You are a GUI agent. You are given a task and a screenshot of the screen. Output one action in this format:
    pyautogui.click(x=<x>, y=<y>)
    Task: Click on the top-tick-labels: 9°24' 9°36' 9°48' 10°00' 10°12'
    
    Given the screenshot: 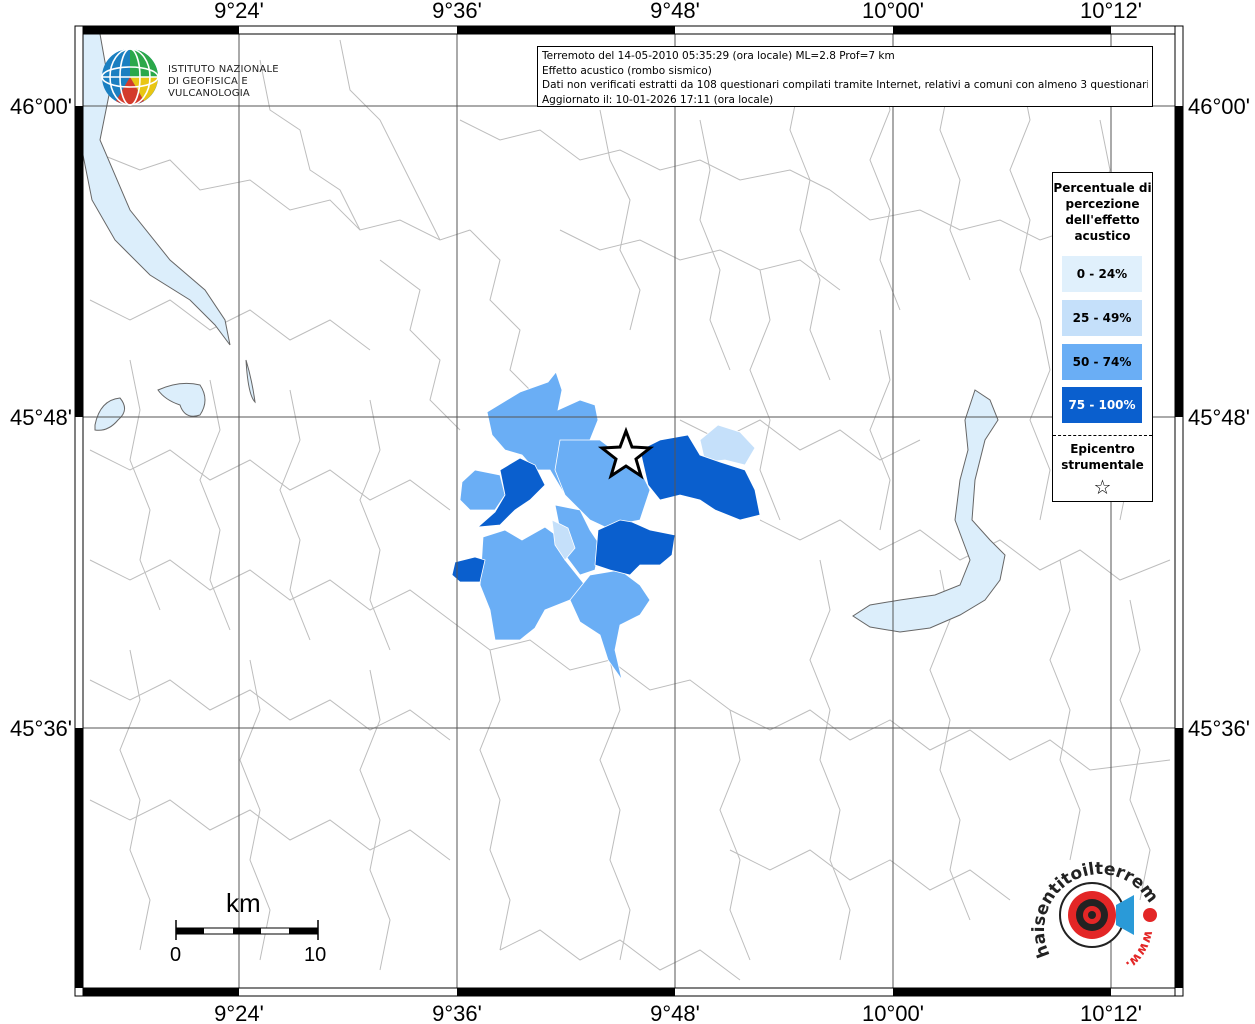 What is the action you would take?
    pyautogui.click(x=678, y=11)
    